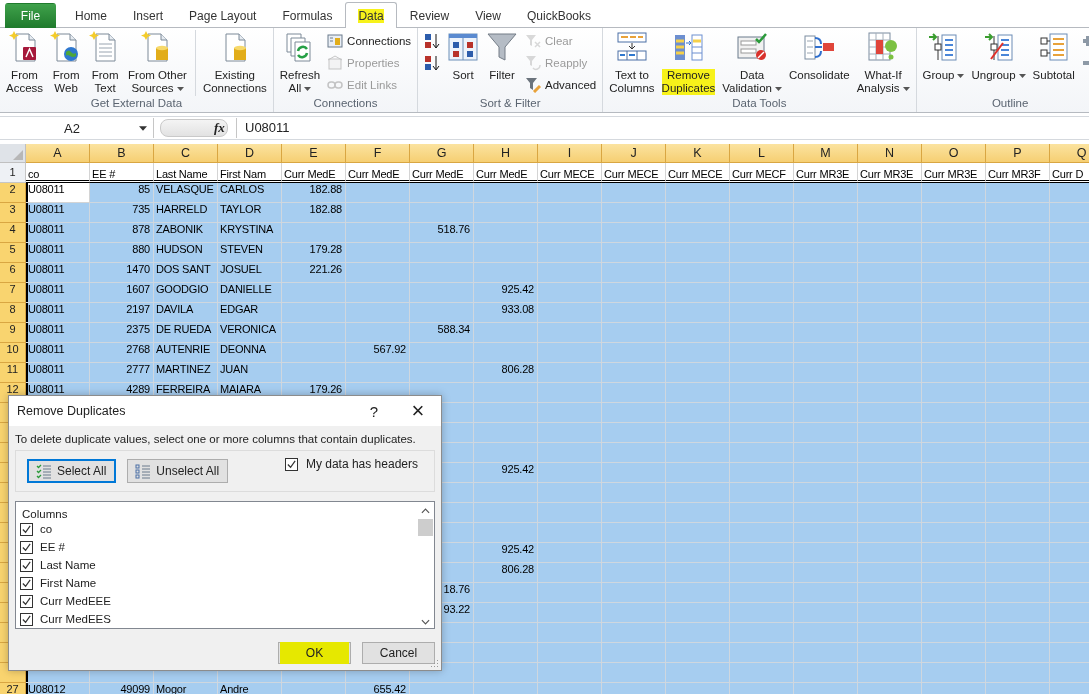 Image resolution: width=1089 pixels, height=694 pixels. I want to click on ribbon-button: Ungroup, so click(998, 56).